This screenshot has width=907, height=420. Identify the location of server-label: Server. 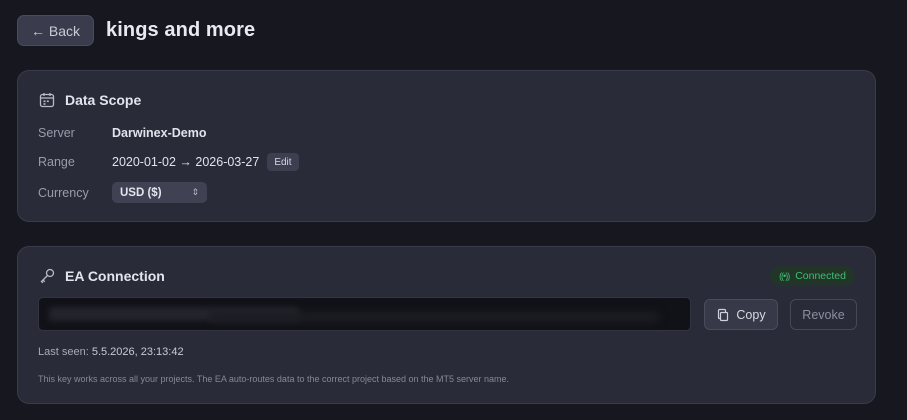
(56, 133).